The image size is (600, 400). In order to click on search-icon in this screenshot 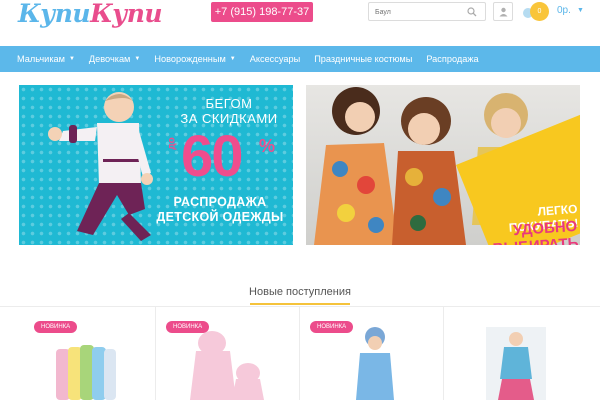, I will do `click(472, 12)`.